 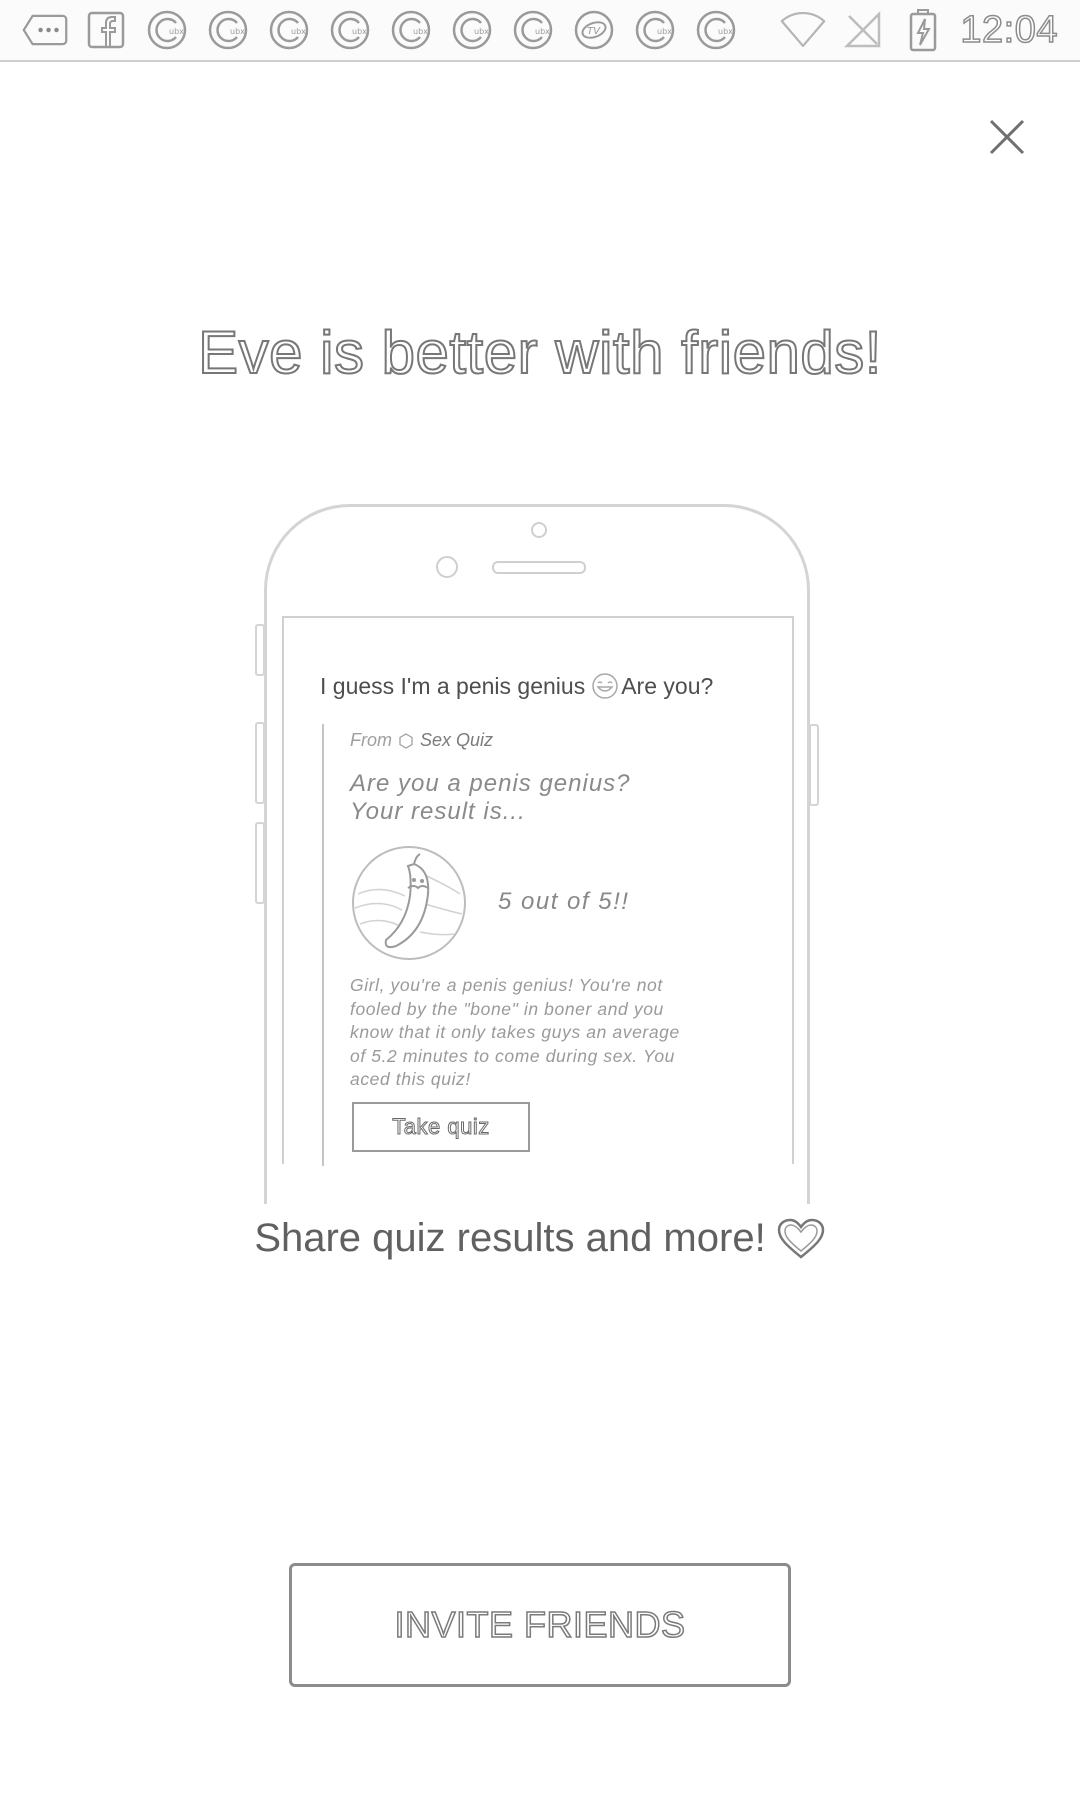 What do you see at coordinates (539, 567) in the screenshot?
I see `phone-speaker` at bounding box center [539, 567].